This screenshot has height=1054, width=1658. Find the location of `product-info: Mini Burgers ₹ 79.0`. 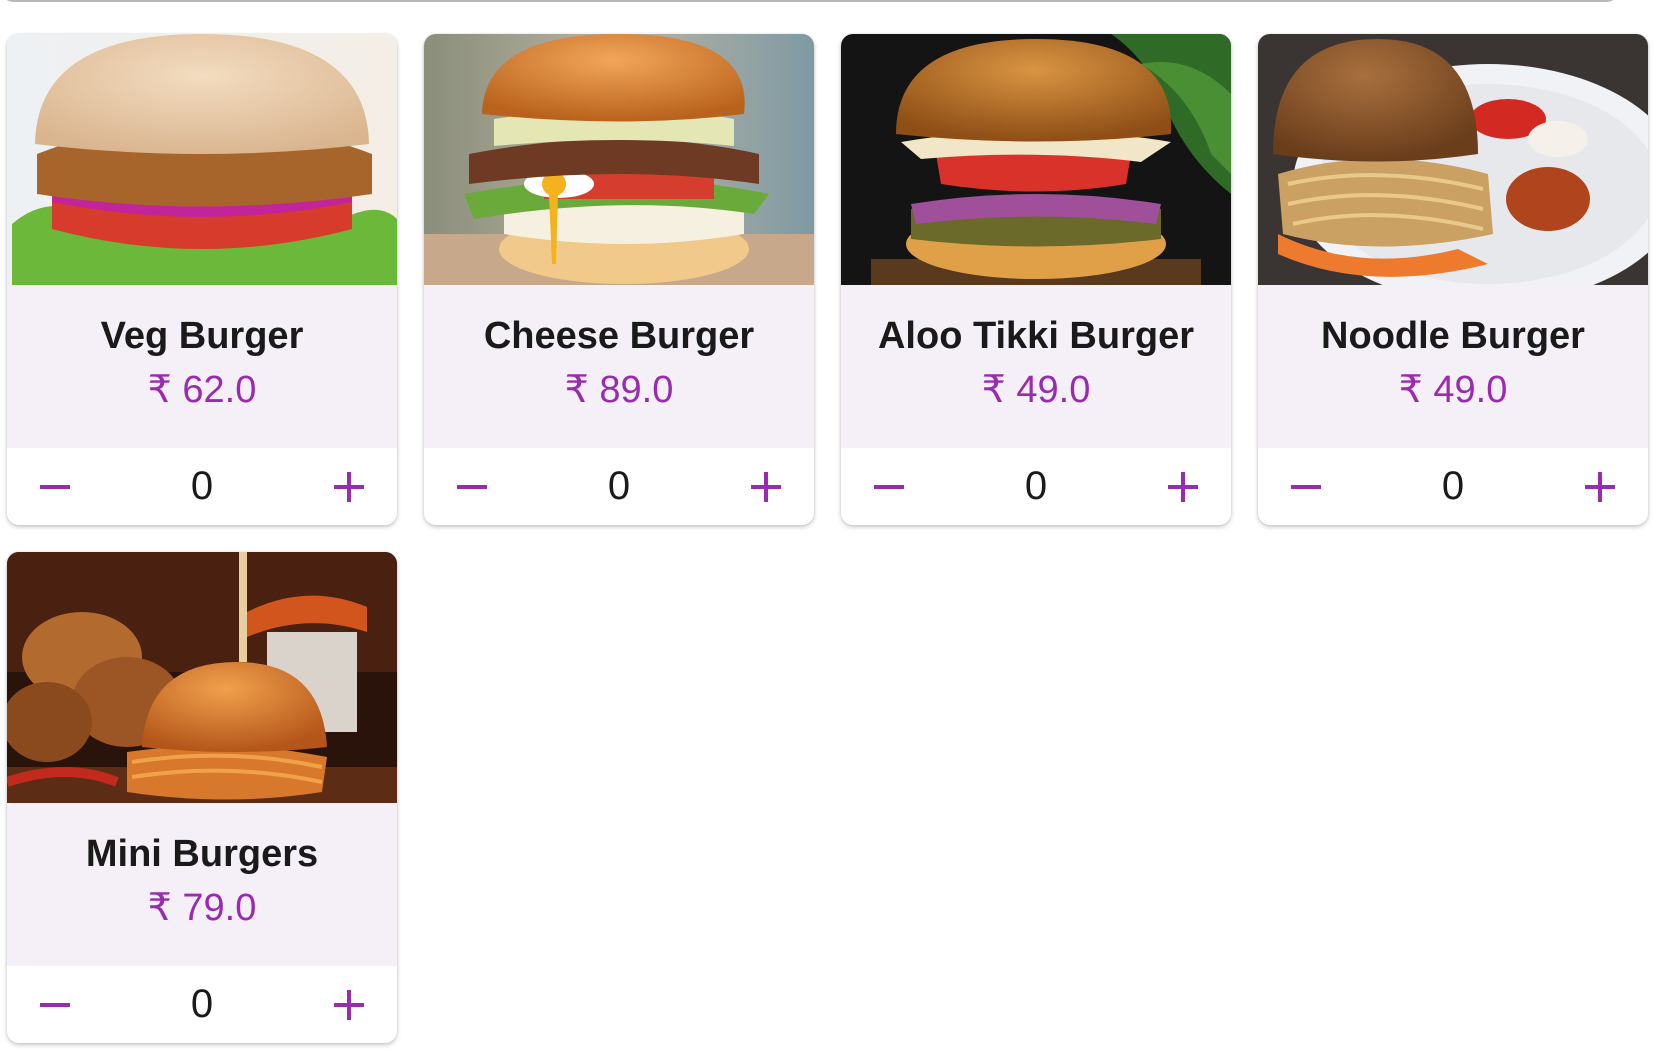

product-info: Mini Burgers ₹ 79.0 is located at coordinates (202, 884).